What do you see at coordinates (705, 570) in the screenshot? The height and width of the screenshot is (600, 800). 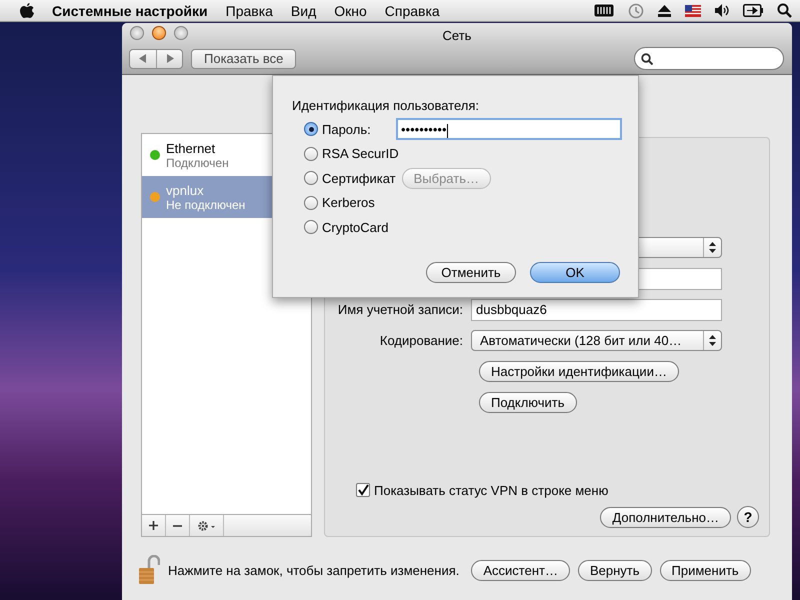 I see `footer-button: Применить` at bounding box center [705, 570].